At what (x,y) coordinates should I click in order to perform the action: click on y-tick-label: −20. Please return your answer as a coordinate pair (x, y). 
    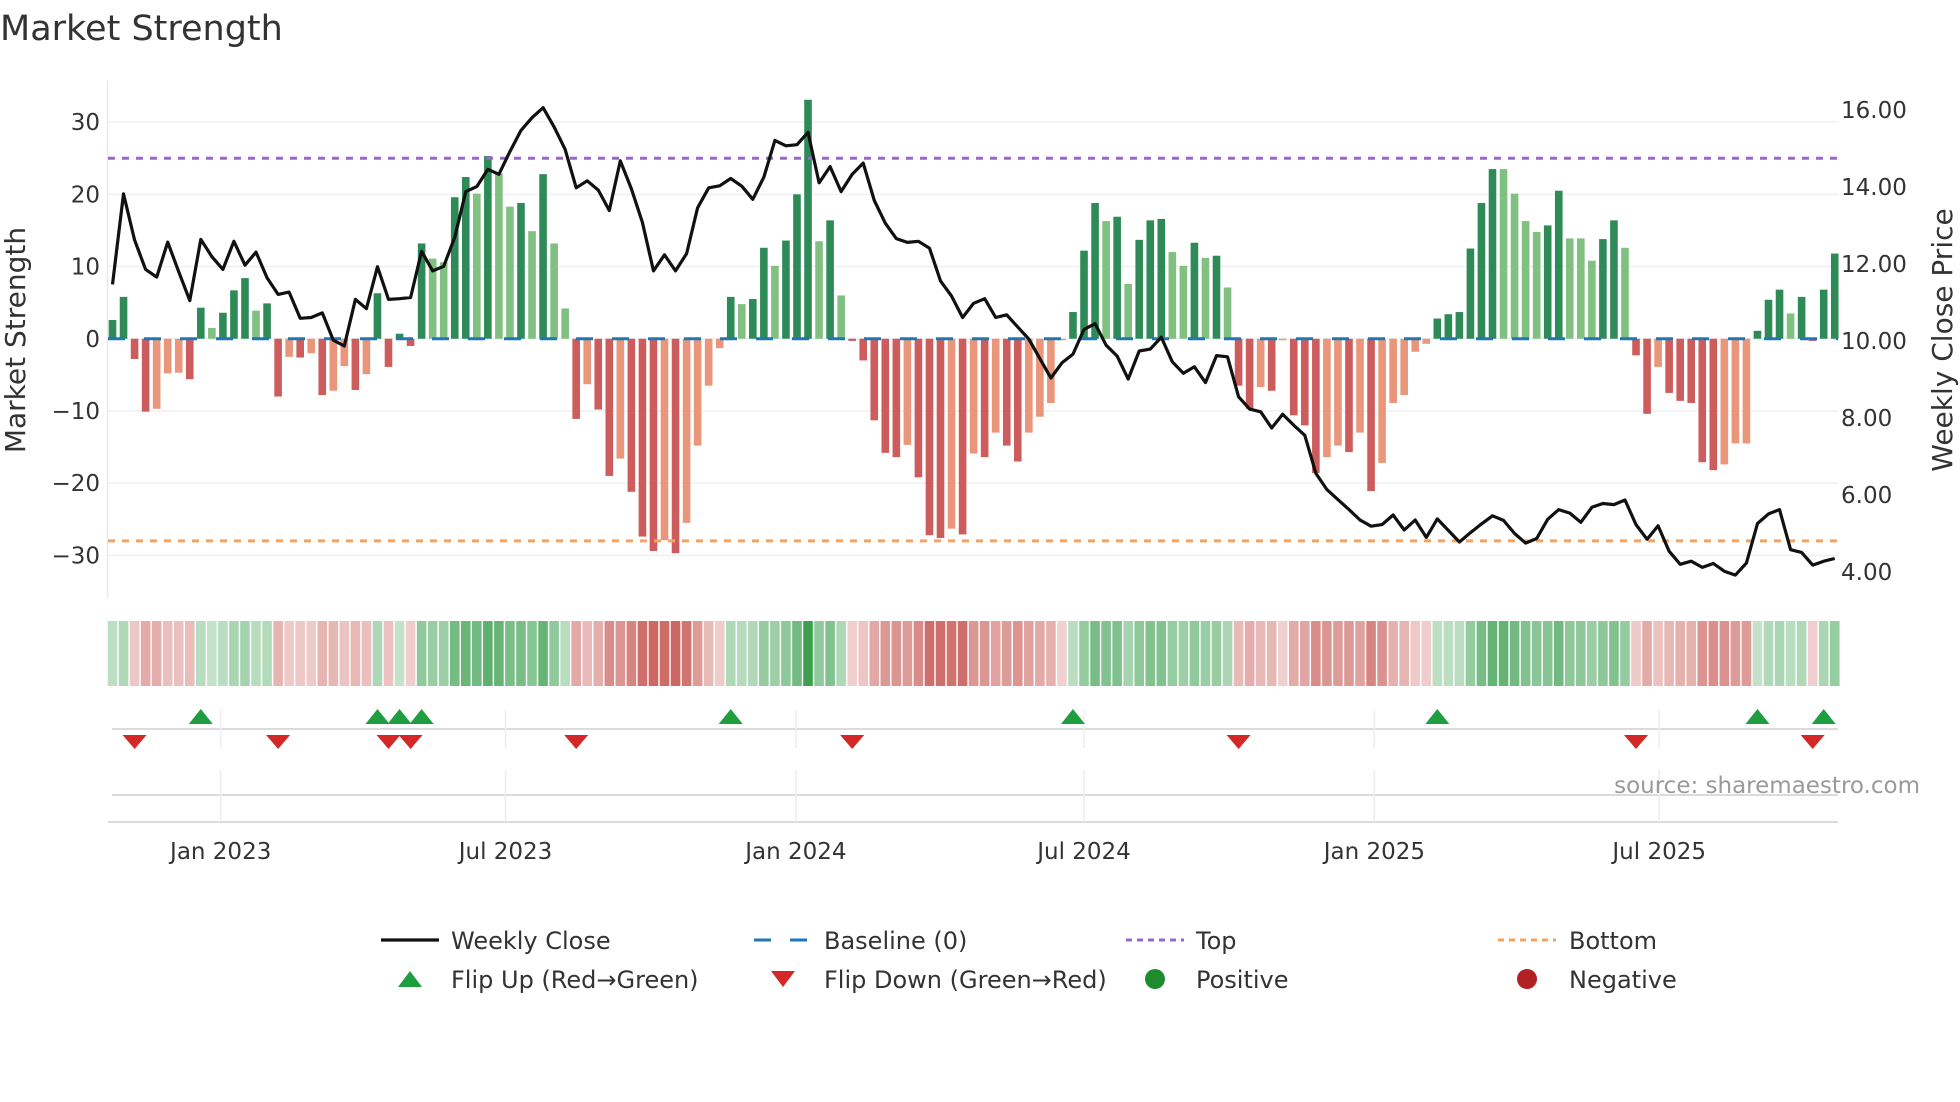
    Looking at the image, I should click on (75, 484).